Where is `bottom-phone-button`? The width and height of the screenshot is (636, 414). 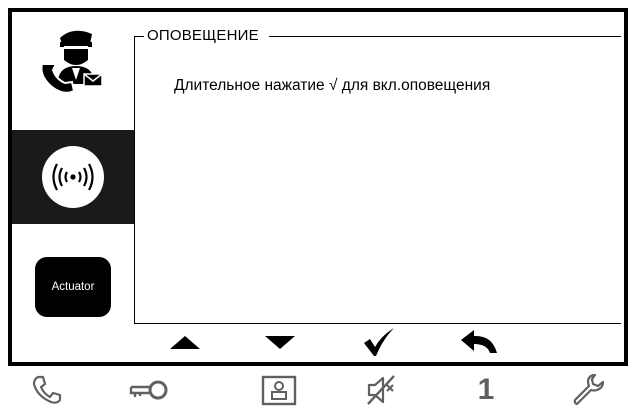
bottom-phone-button is located at coordinates (47, 390).